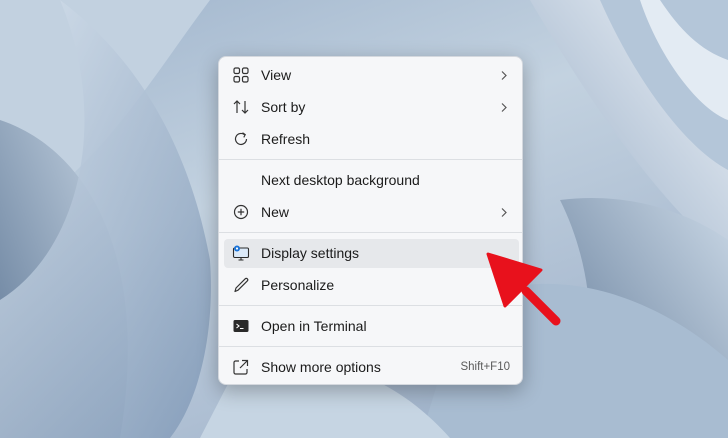  I want to click on menu-item-label: Personalize, so click(298, 285).